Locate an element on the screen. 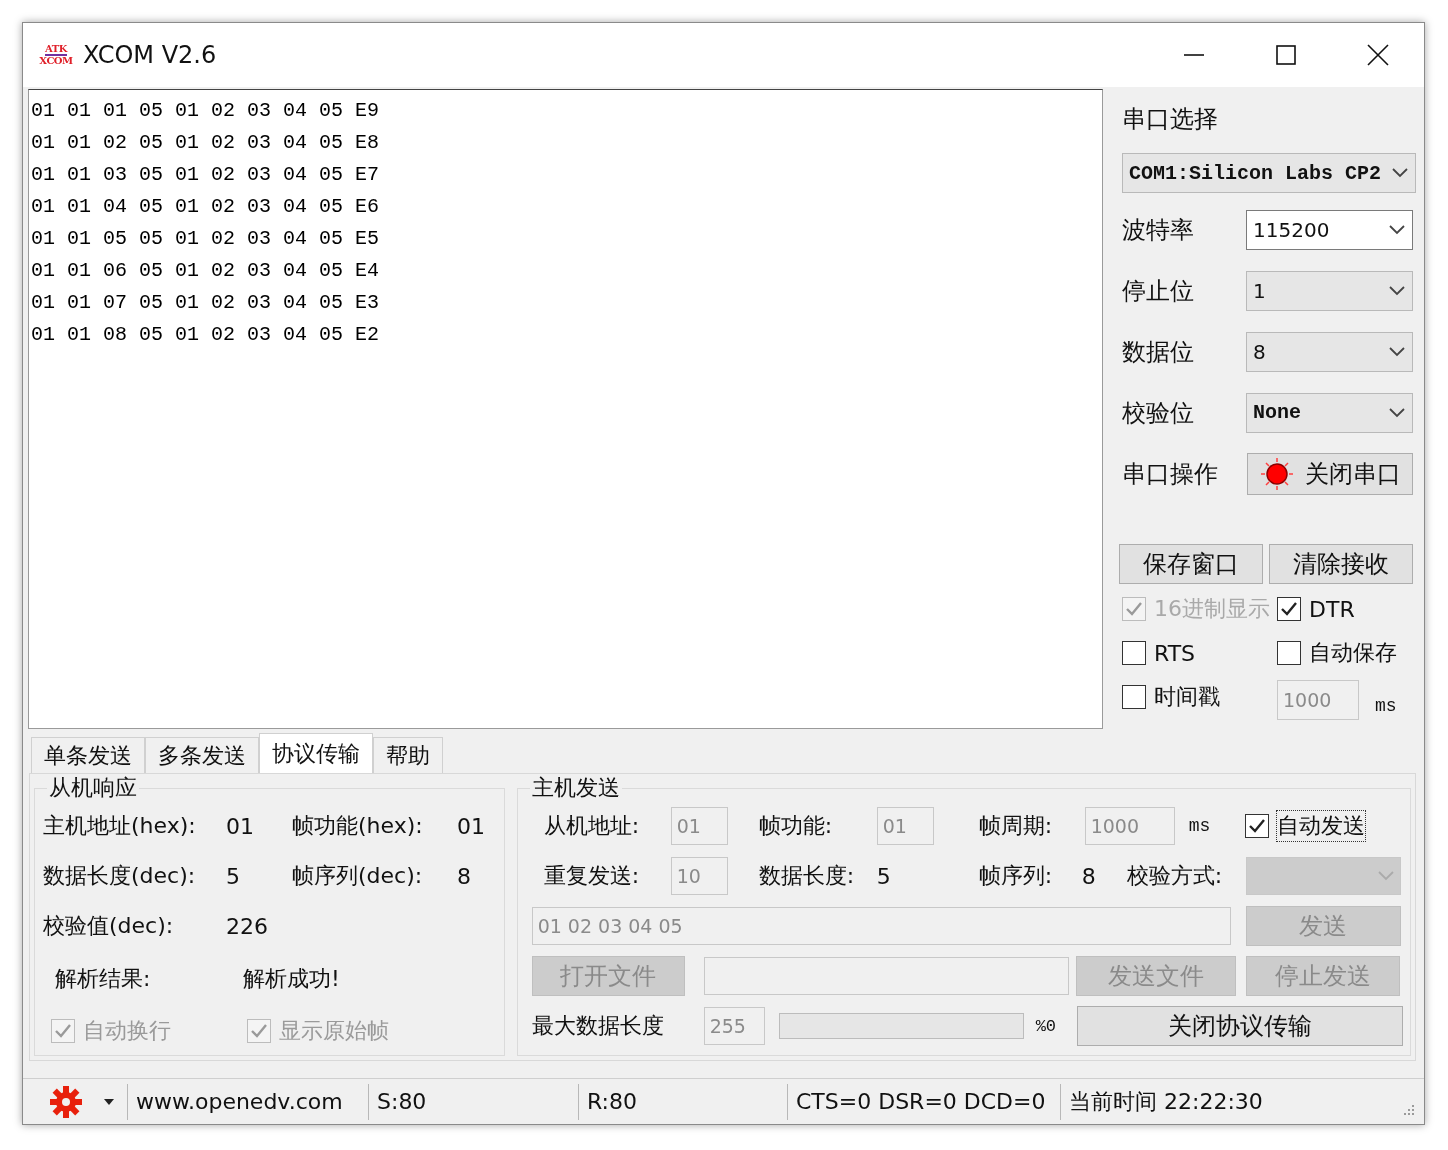  field-label: 校验方式: is located at coordinates (1175, 876).